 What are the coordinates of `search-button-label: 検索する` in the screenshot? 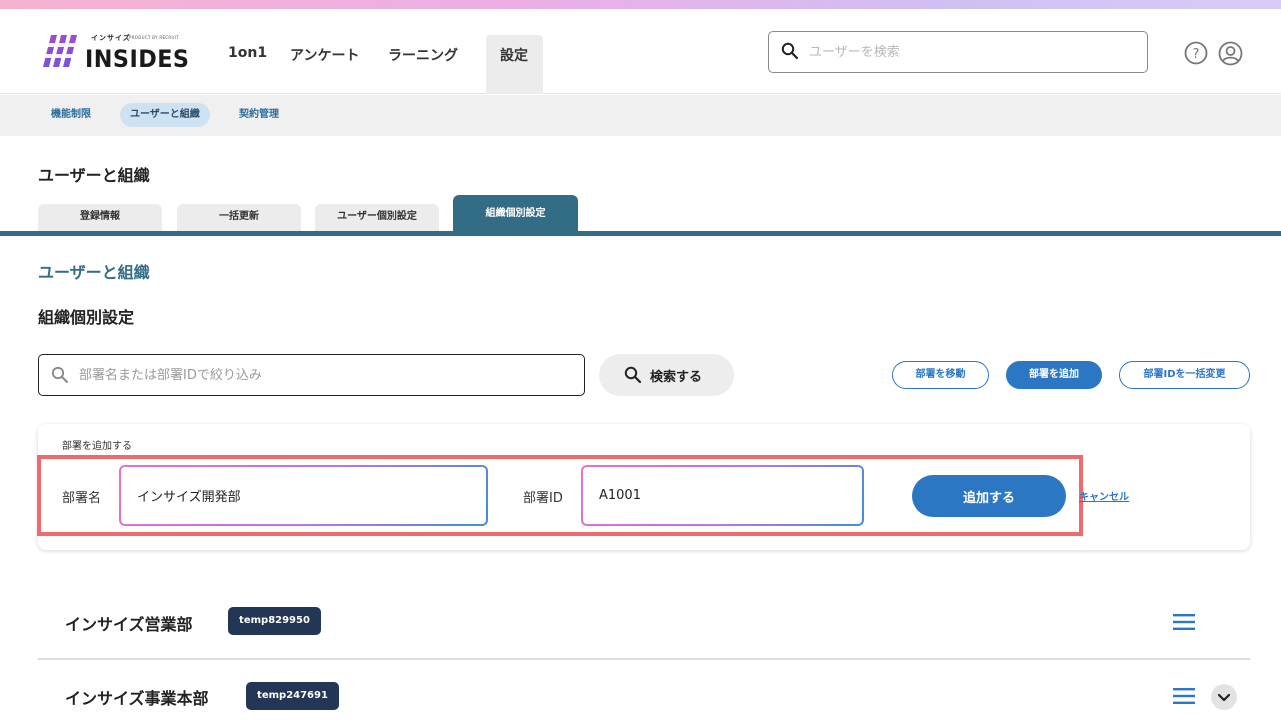 It's located at (676, 376).